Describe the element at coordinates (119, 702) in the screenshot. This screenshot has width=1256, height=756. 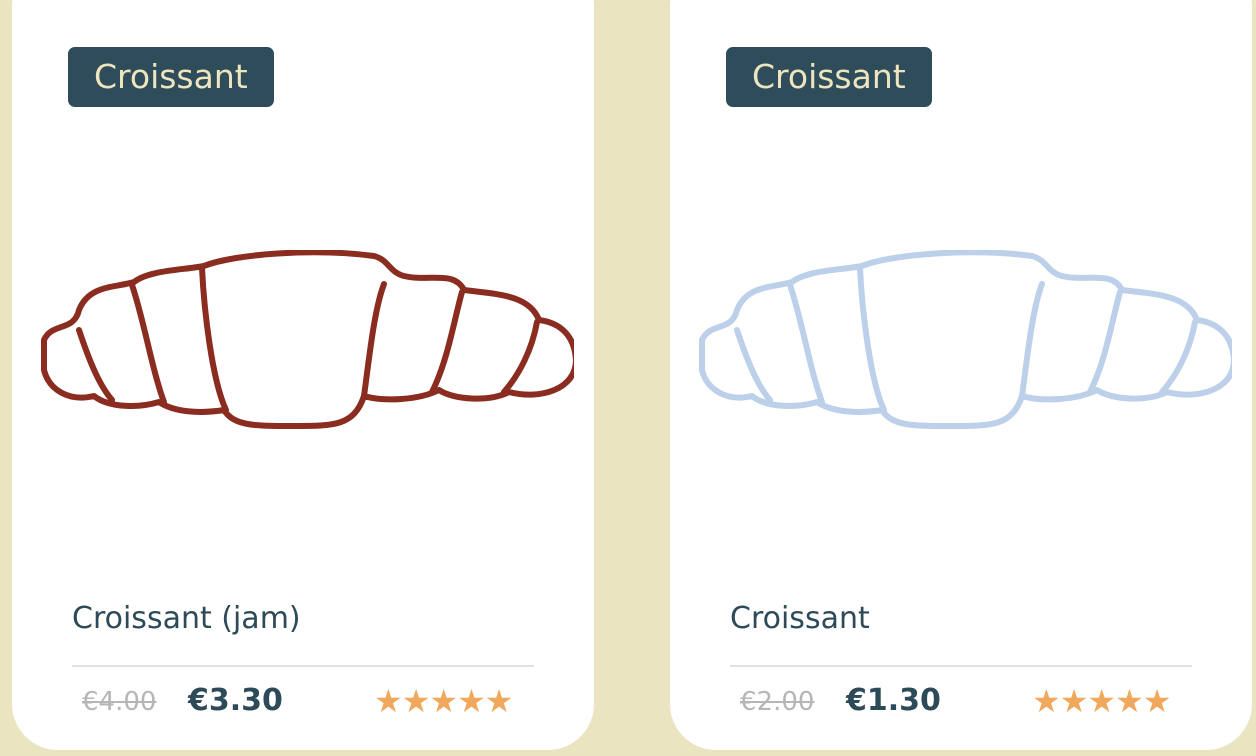
I see `old-price: €4.00` at that location.